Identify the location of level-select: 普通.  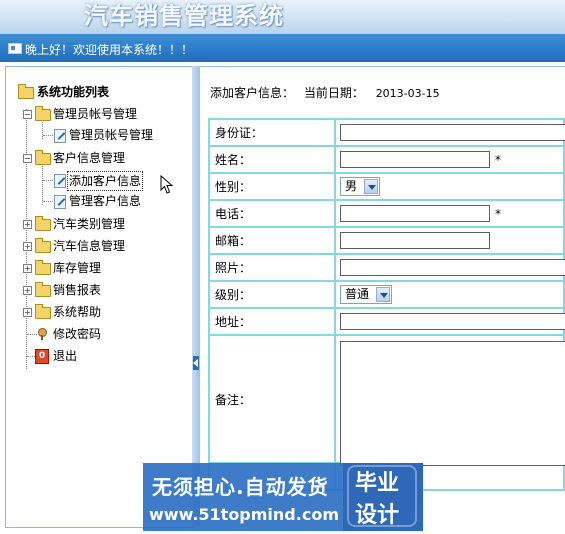
(366, 294).